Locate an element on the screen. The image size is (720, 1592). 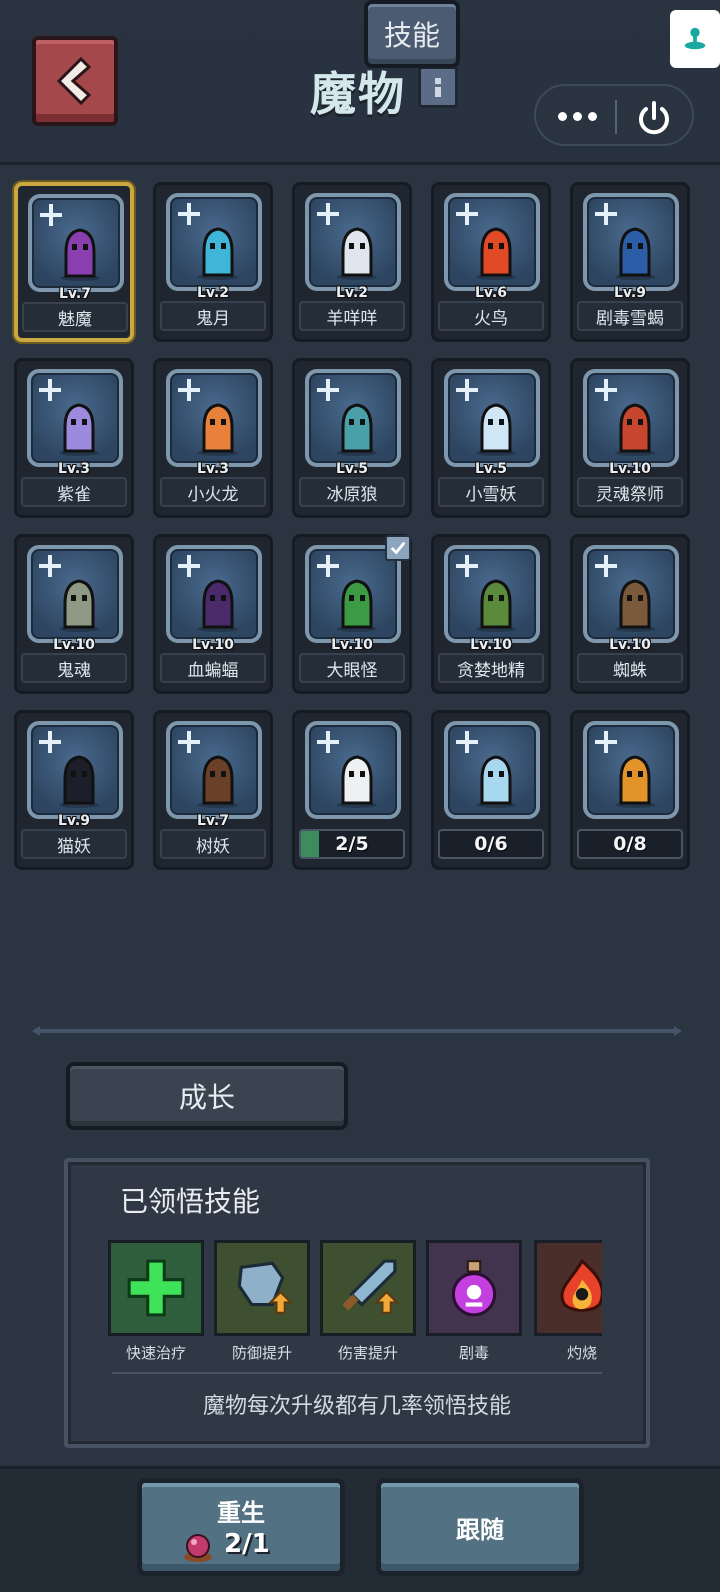
skill-item: 防御提升 is located at coordinates (262, 1301).